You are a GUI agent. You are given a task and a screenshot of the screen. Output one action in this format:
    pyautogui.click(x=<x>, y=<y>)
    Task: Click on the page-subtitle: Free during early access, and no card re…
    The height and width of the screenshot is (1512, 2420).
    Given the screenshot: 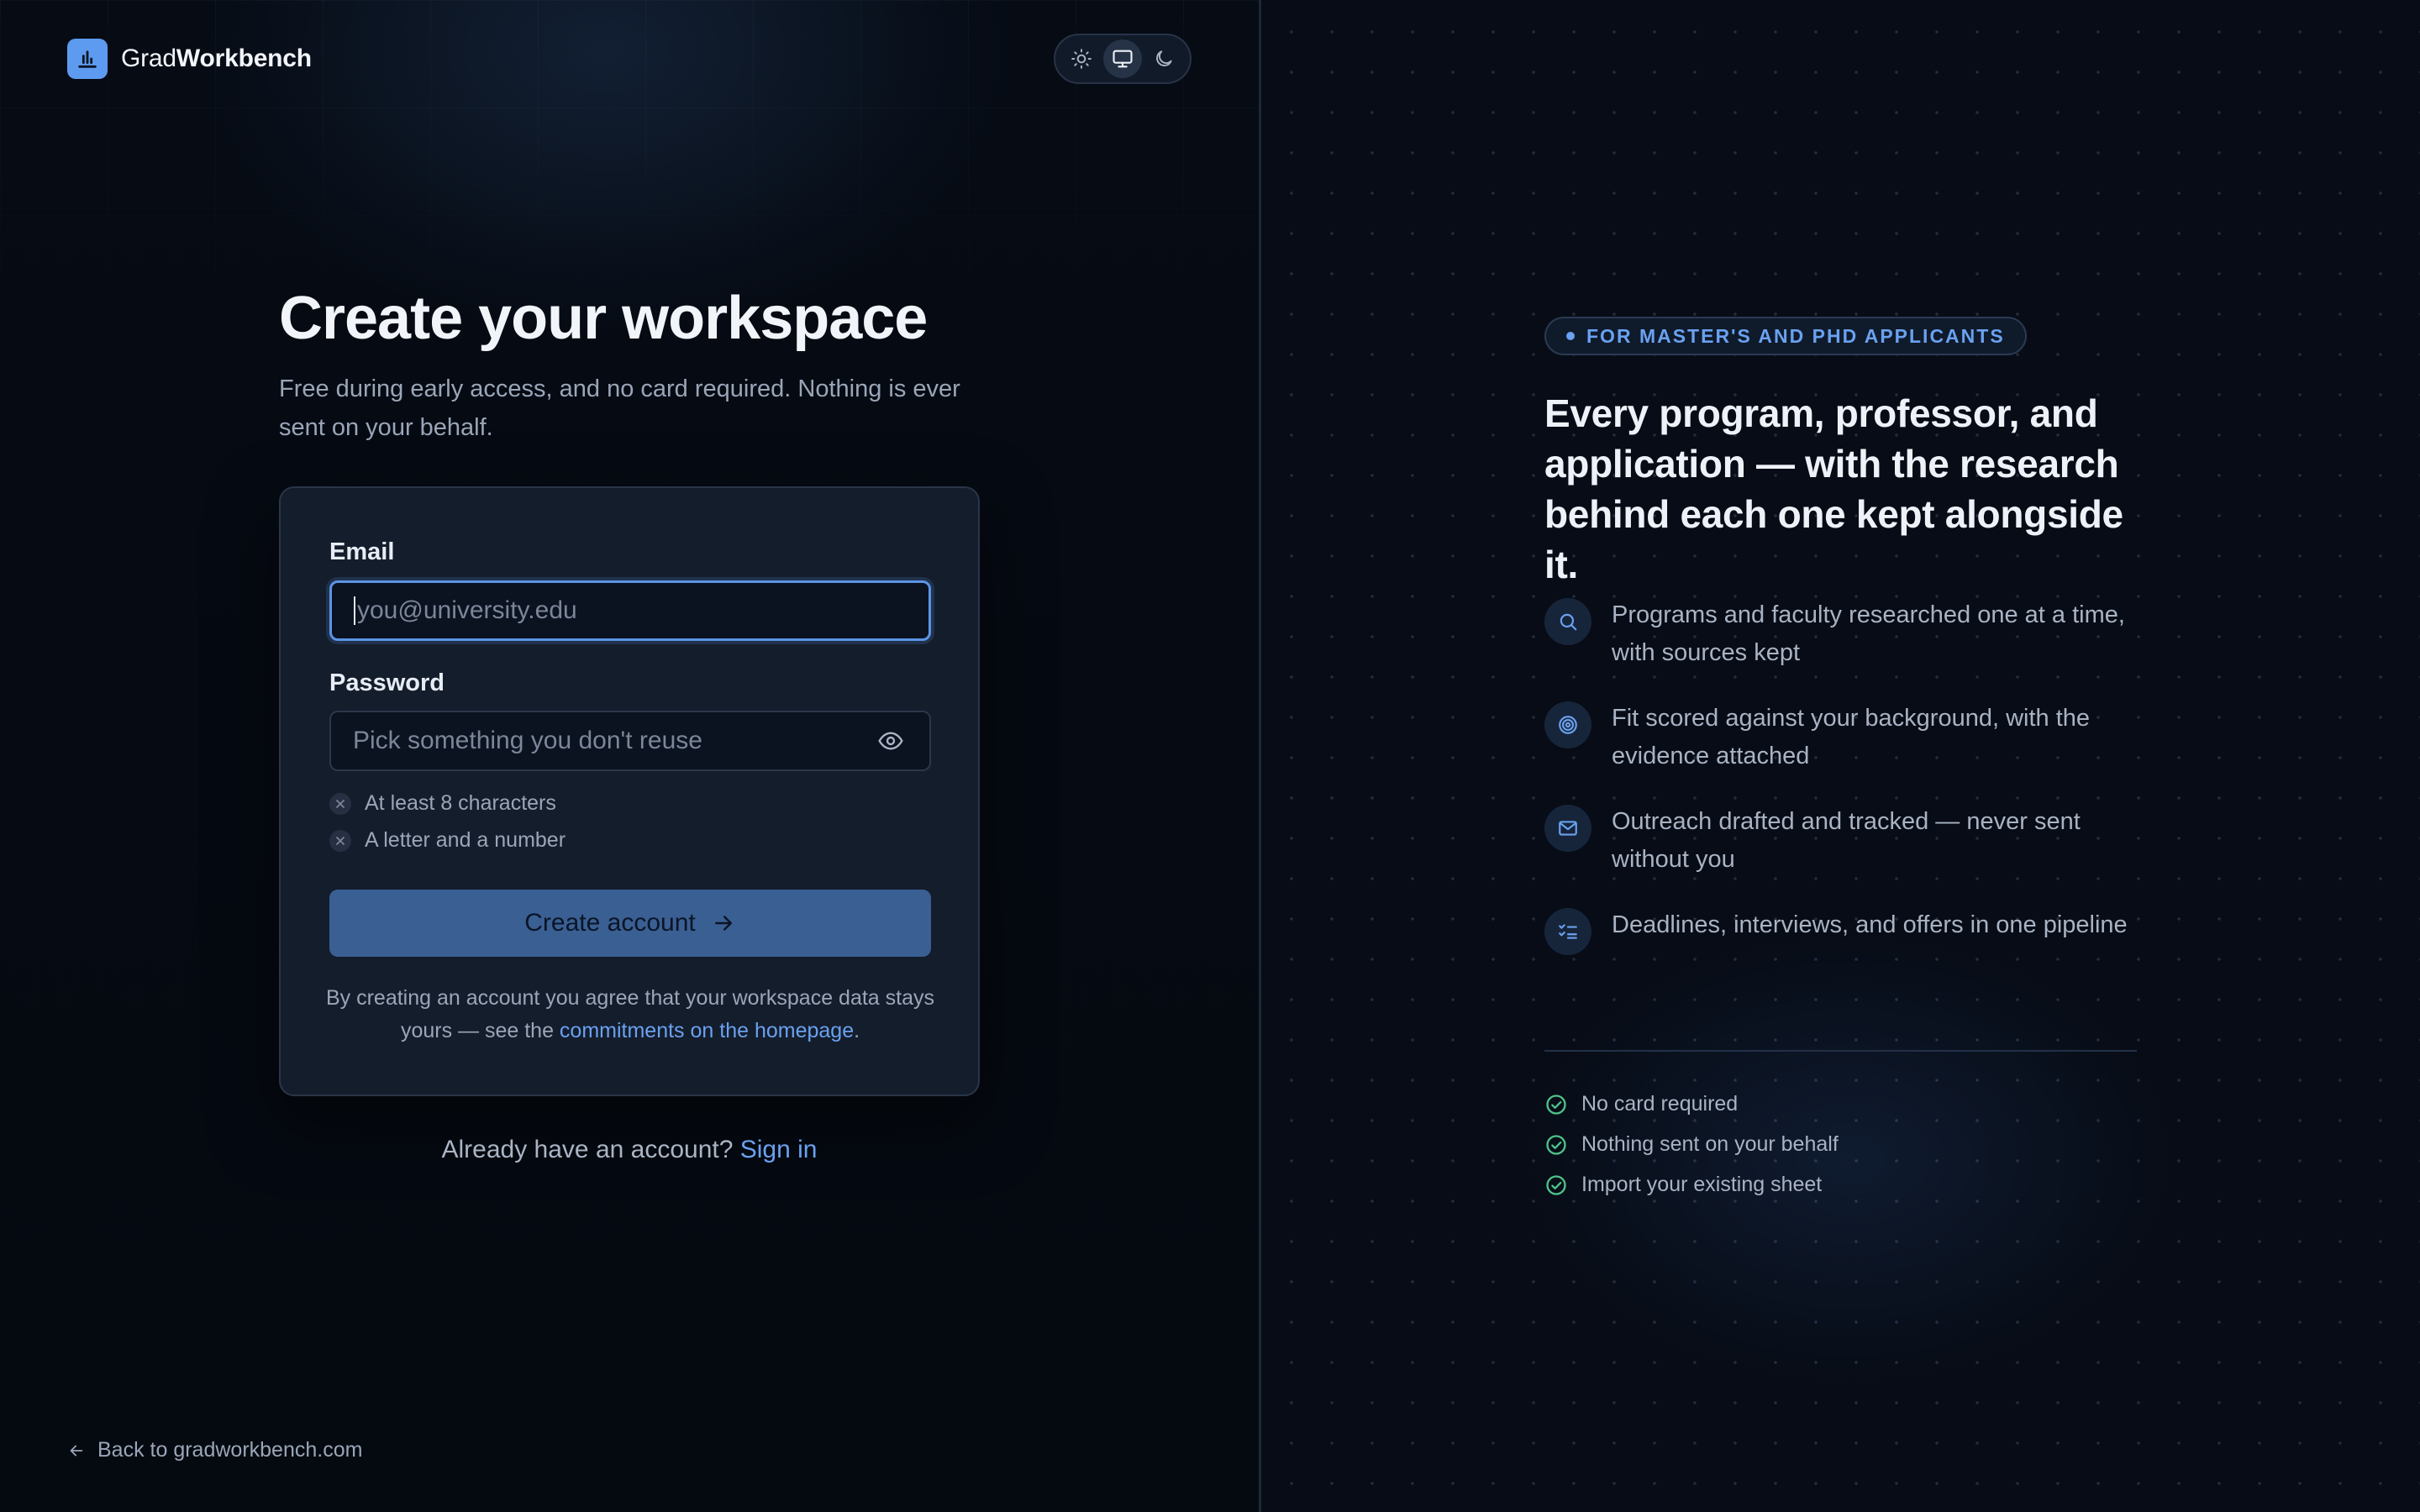 What is the action you would take?
    pyautogui.click(x=619, y=408)
    